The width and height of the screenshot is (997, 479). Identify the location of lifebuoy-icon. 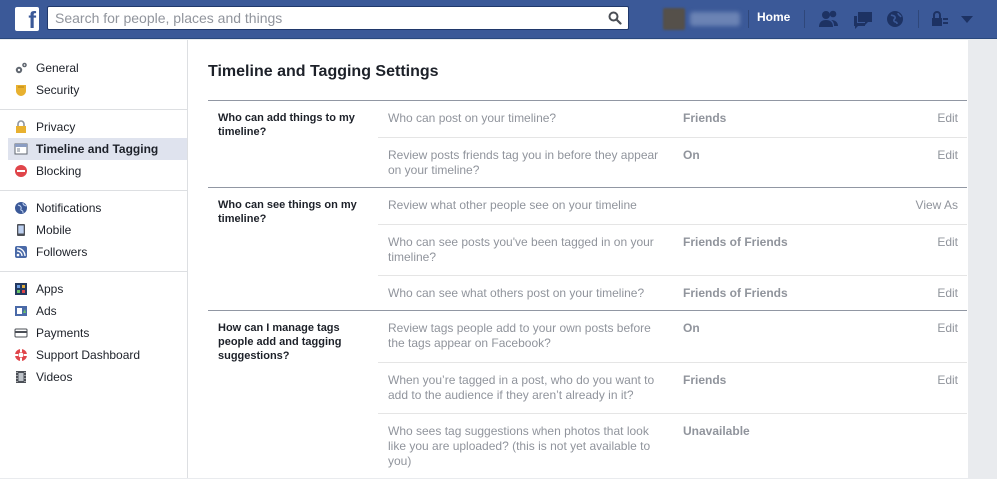
(21, 355).